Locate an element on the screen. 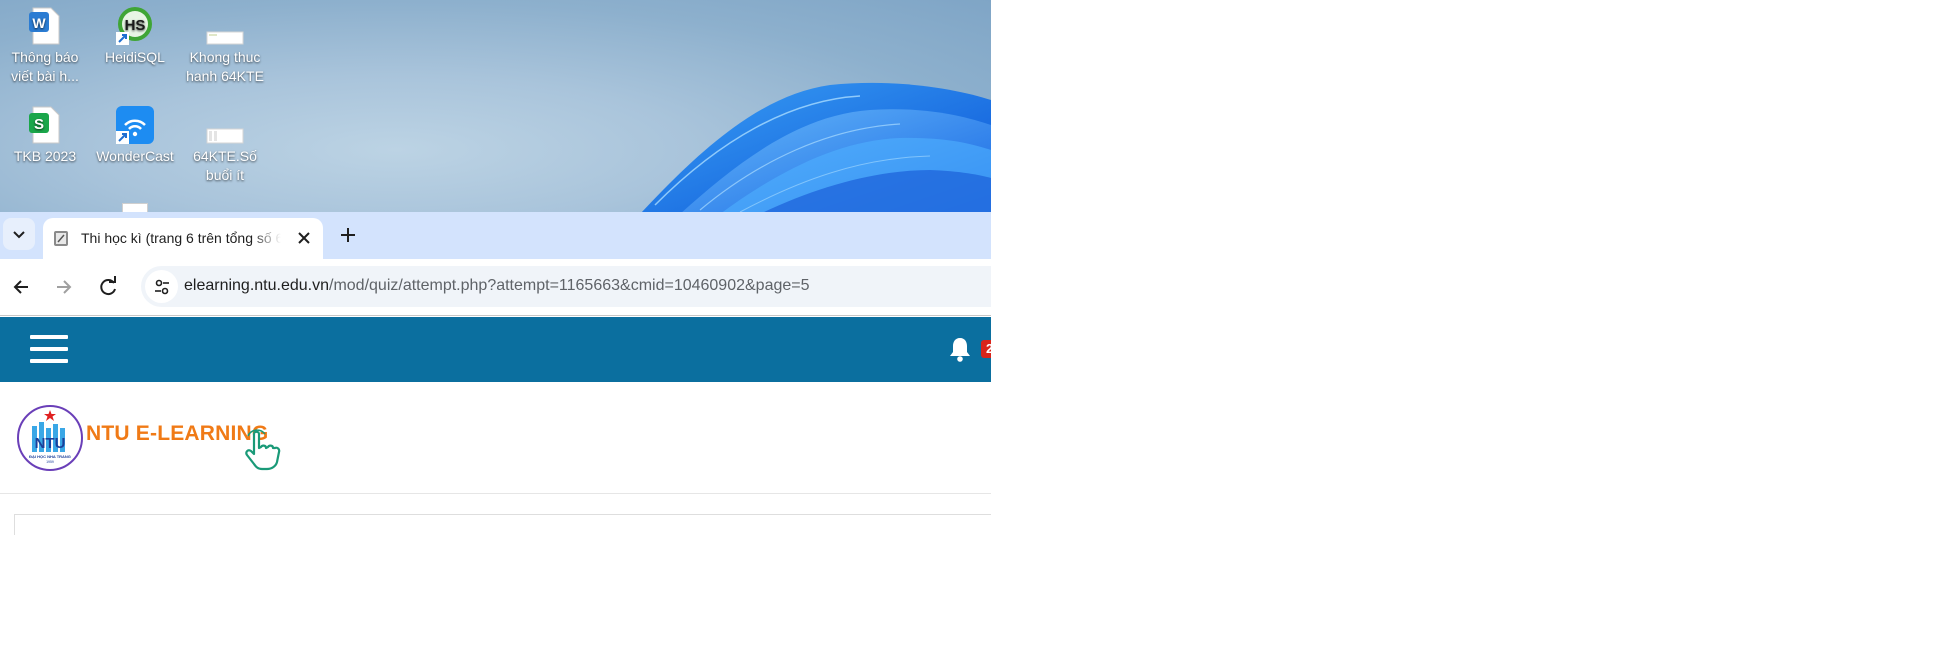 This screenshot has width=1943, height=652. tab-strip: Thi học kì (trang 6 trên tổng số 6) is located at coordinates (495, 235).